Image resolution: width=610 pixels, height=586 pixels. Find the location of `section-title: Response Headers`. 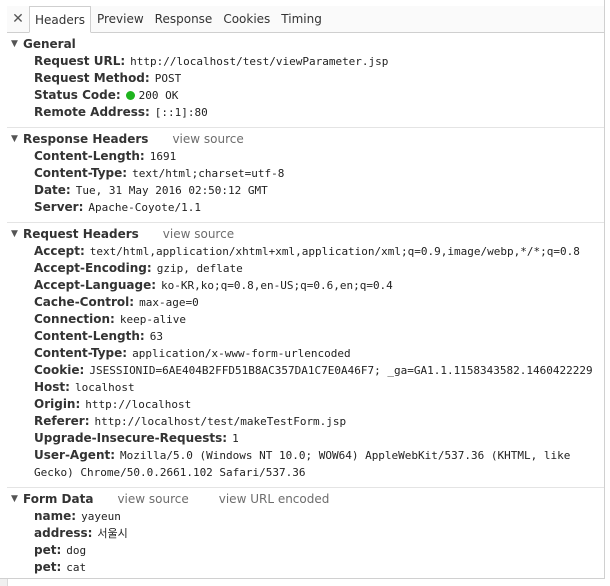

section-title: Response Headers is located at coordinates (86, 139).